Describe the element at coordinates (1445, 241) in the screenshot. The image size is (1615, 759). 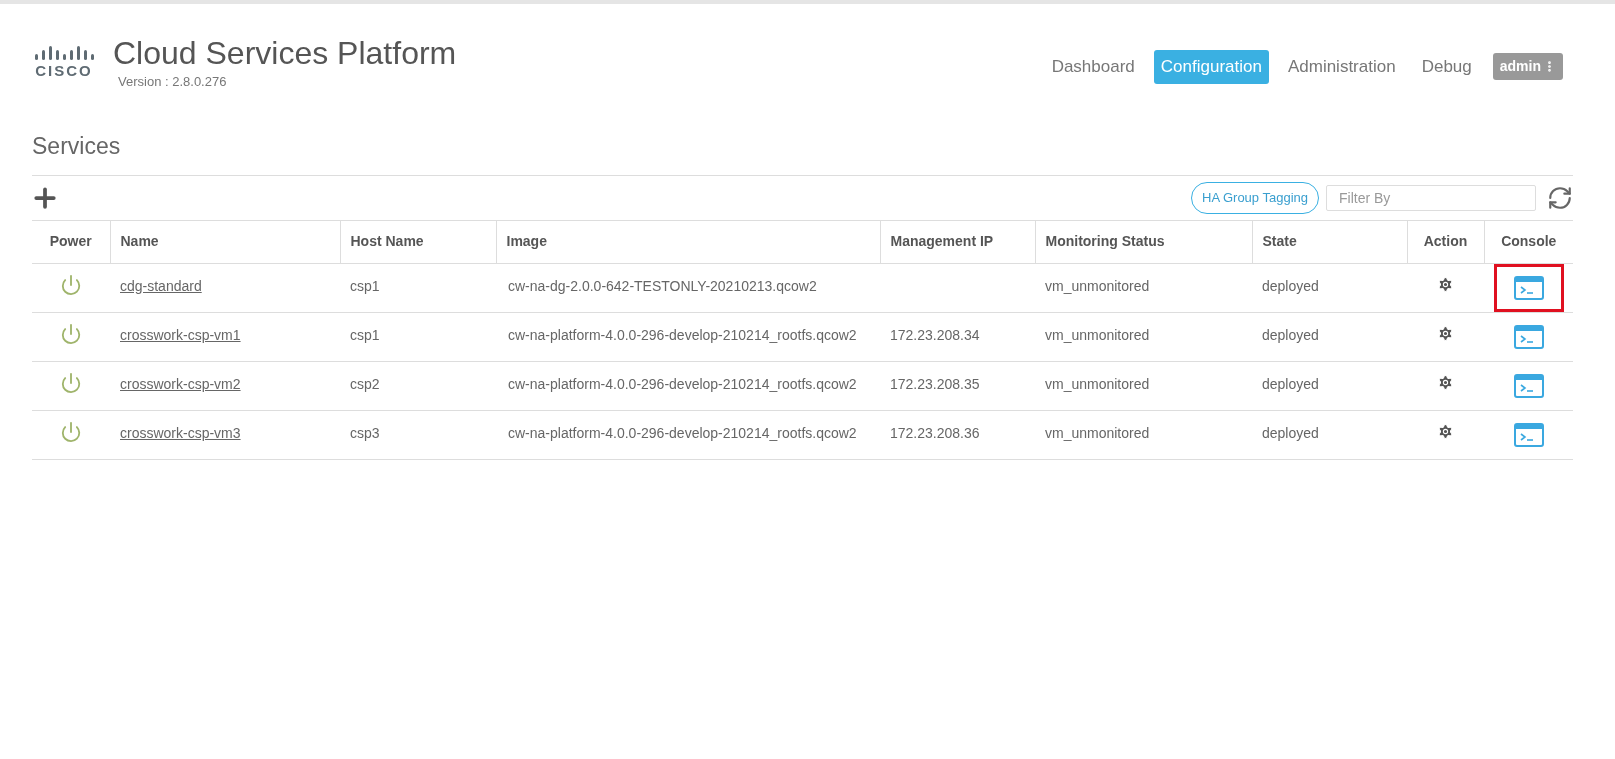
I see `column-header: Action` at that location.